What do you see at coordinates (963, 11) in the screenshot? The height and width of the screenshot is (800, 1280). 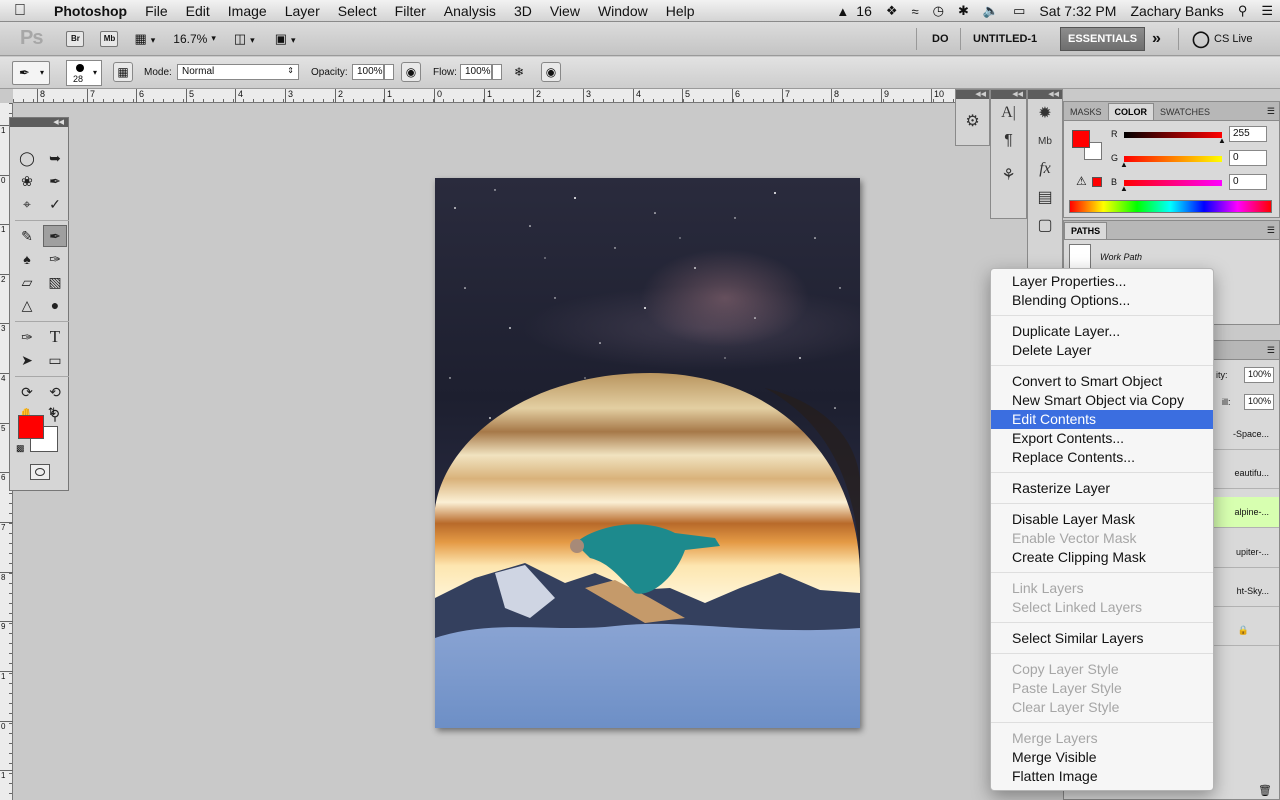 I see `bluetooth-icon: ✱` at bounding box center [963, 11].